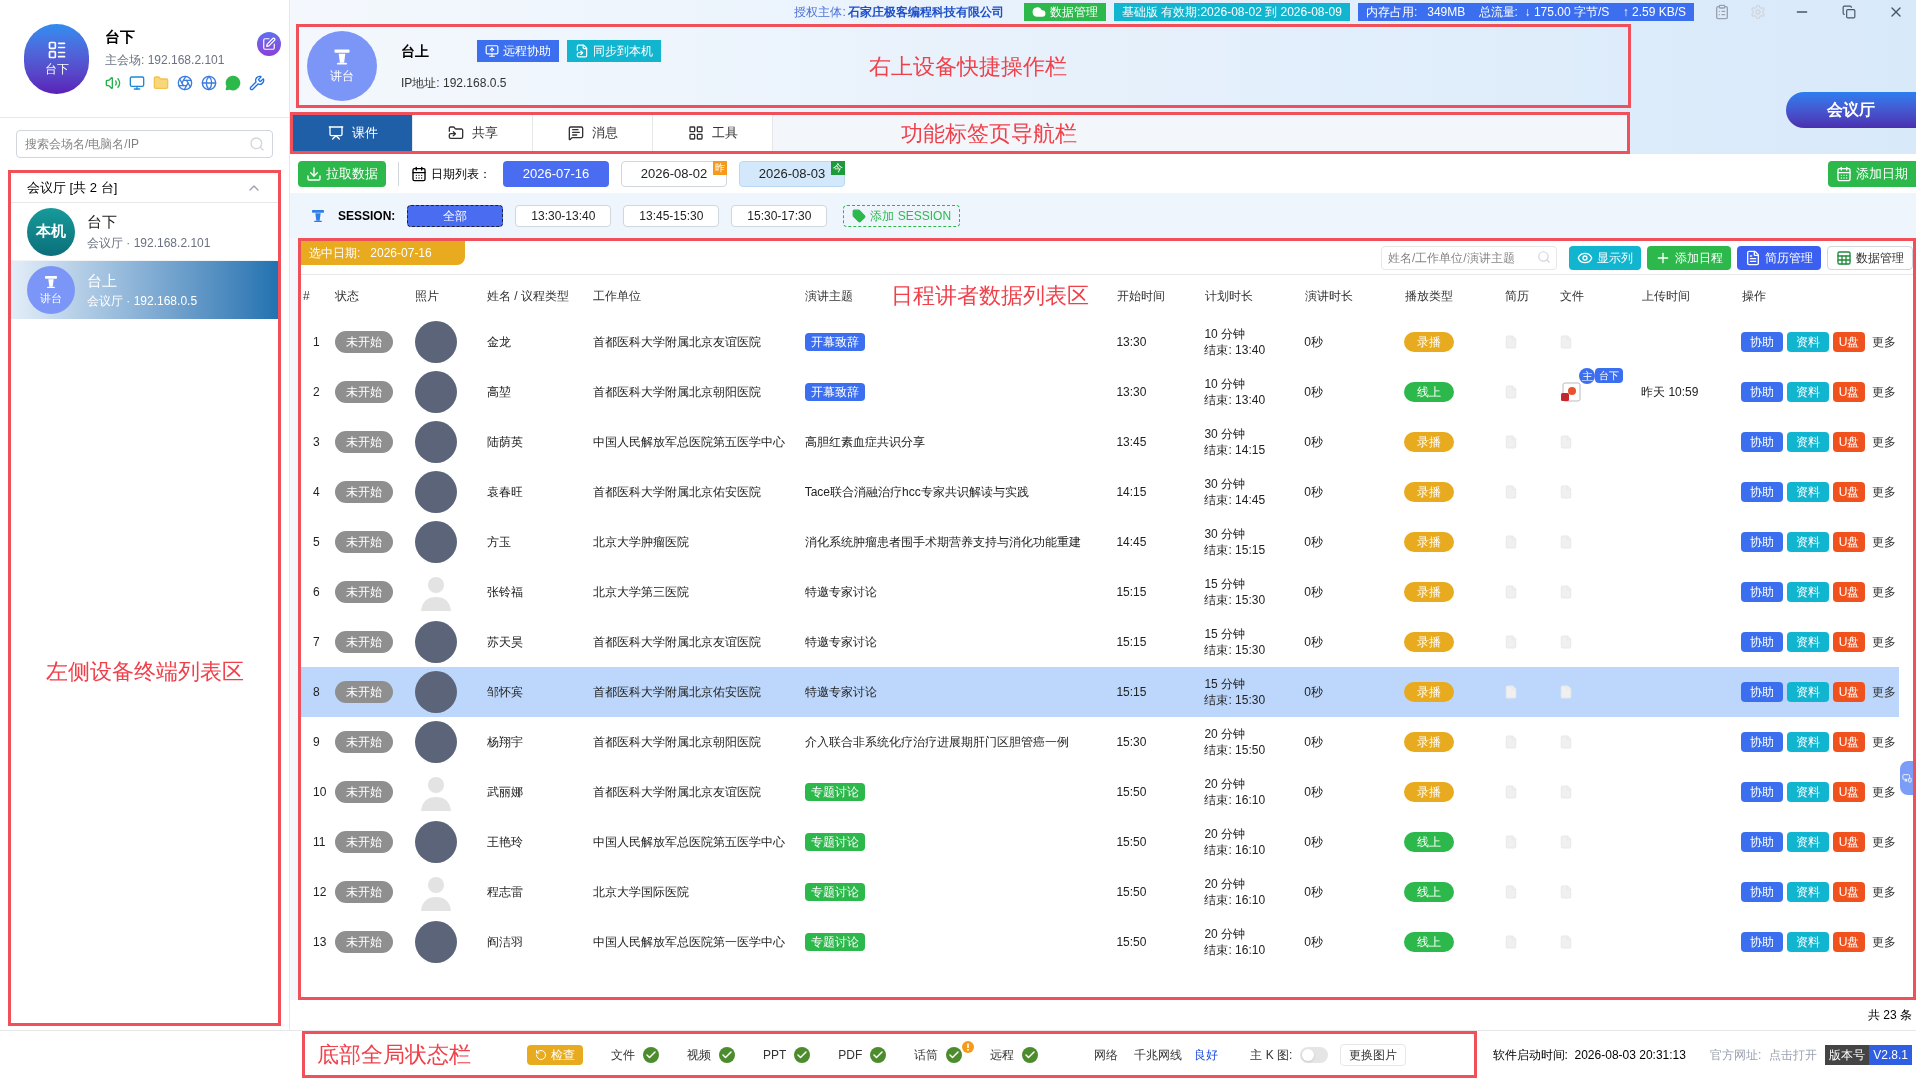 This screenshot has width=1916, height=1078. Describe the element at coordinates (257, 82) in the screenshot. I see `wrench-icon` at that location.